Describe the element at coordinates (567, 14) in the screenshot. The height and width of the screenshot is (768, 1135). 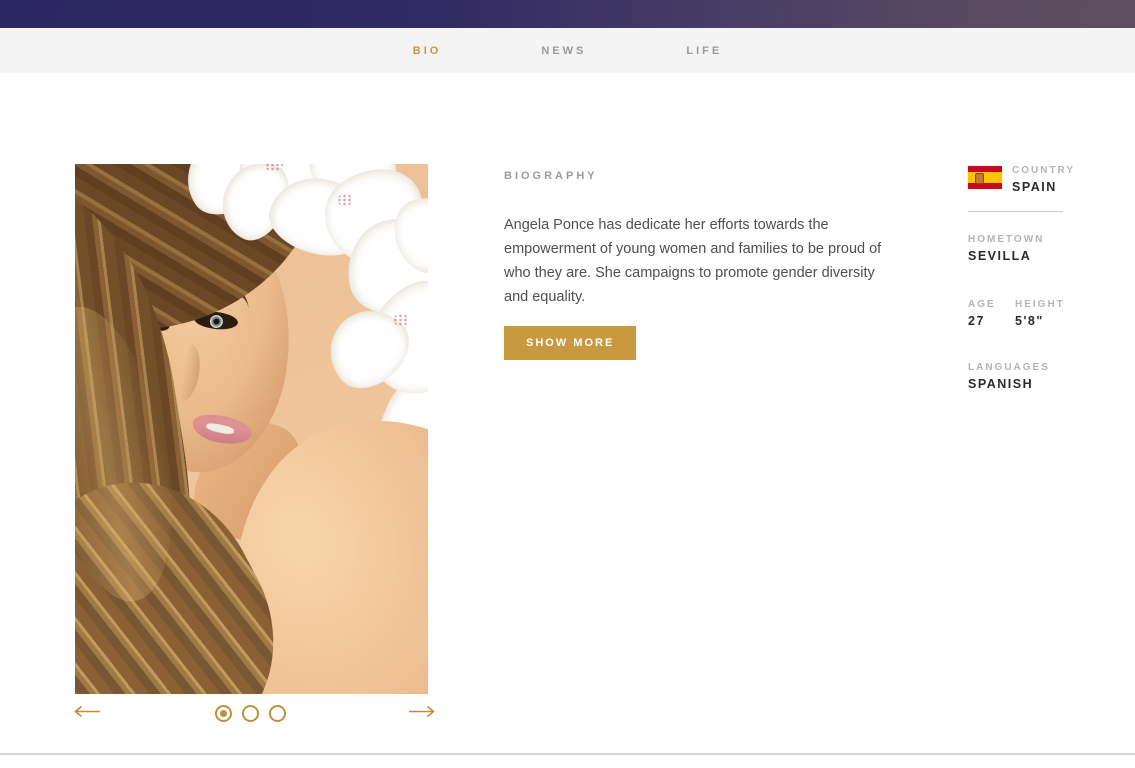
I see `header-banner` at that location.